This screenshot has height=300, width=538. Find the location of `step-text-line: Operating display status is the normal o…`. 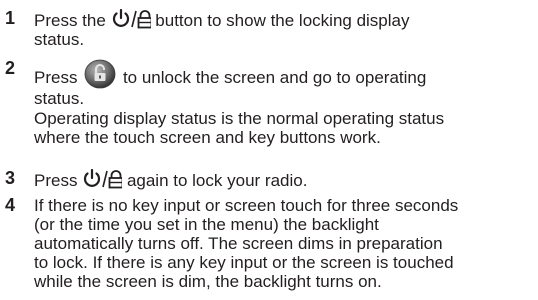

step-text-line: Operating display status is the normal o… is located at coordinates (239, 118).